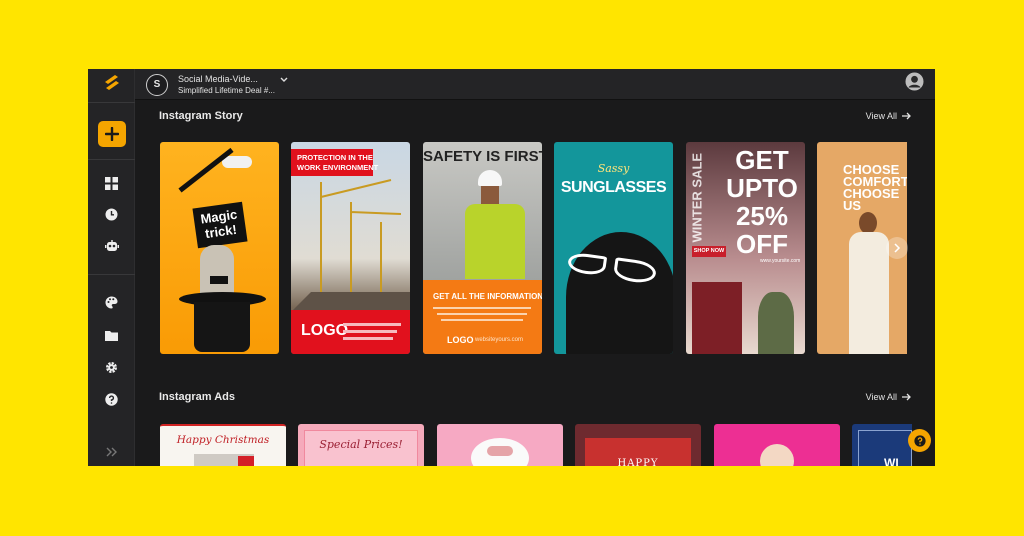 Image resolution: width=1024 pixels, height=536 pixels. Describe the element at coordinates (697, 197) in the screenshot. I see `sale-vertical-text: WINTER SALE` at that location.